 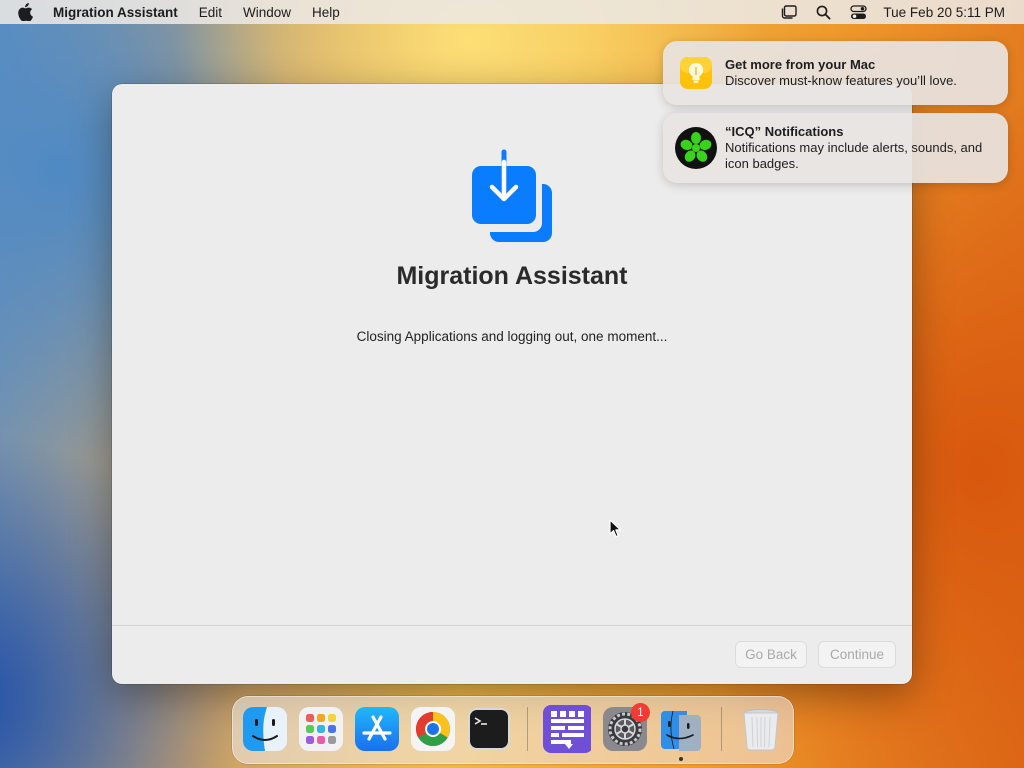 What do you see at coordinates (568, 729) in the screenshot?
I see `dock-whisk-icon` at bounding box center [568, 729].